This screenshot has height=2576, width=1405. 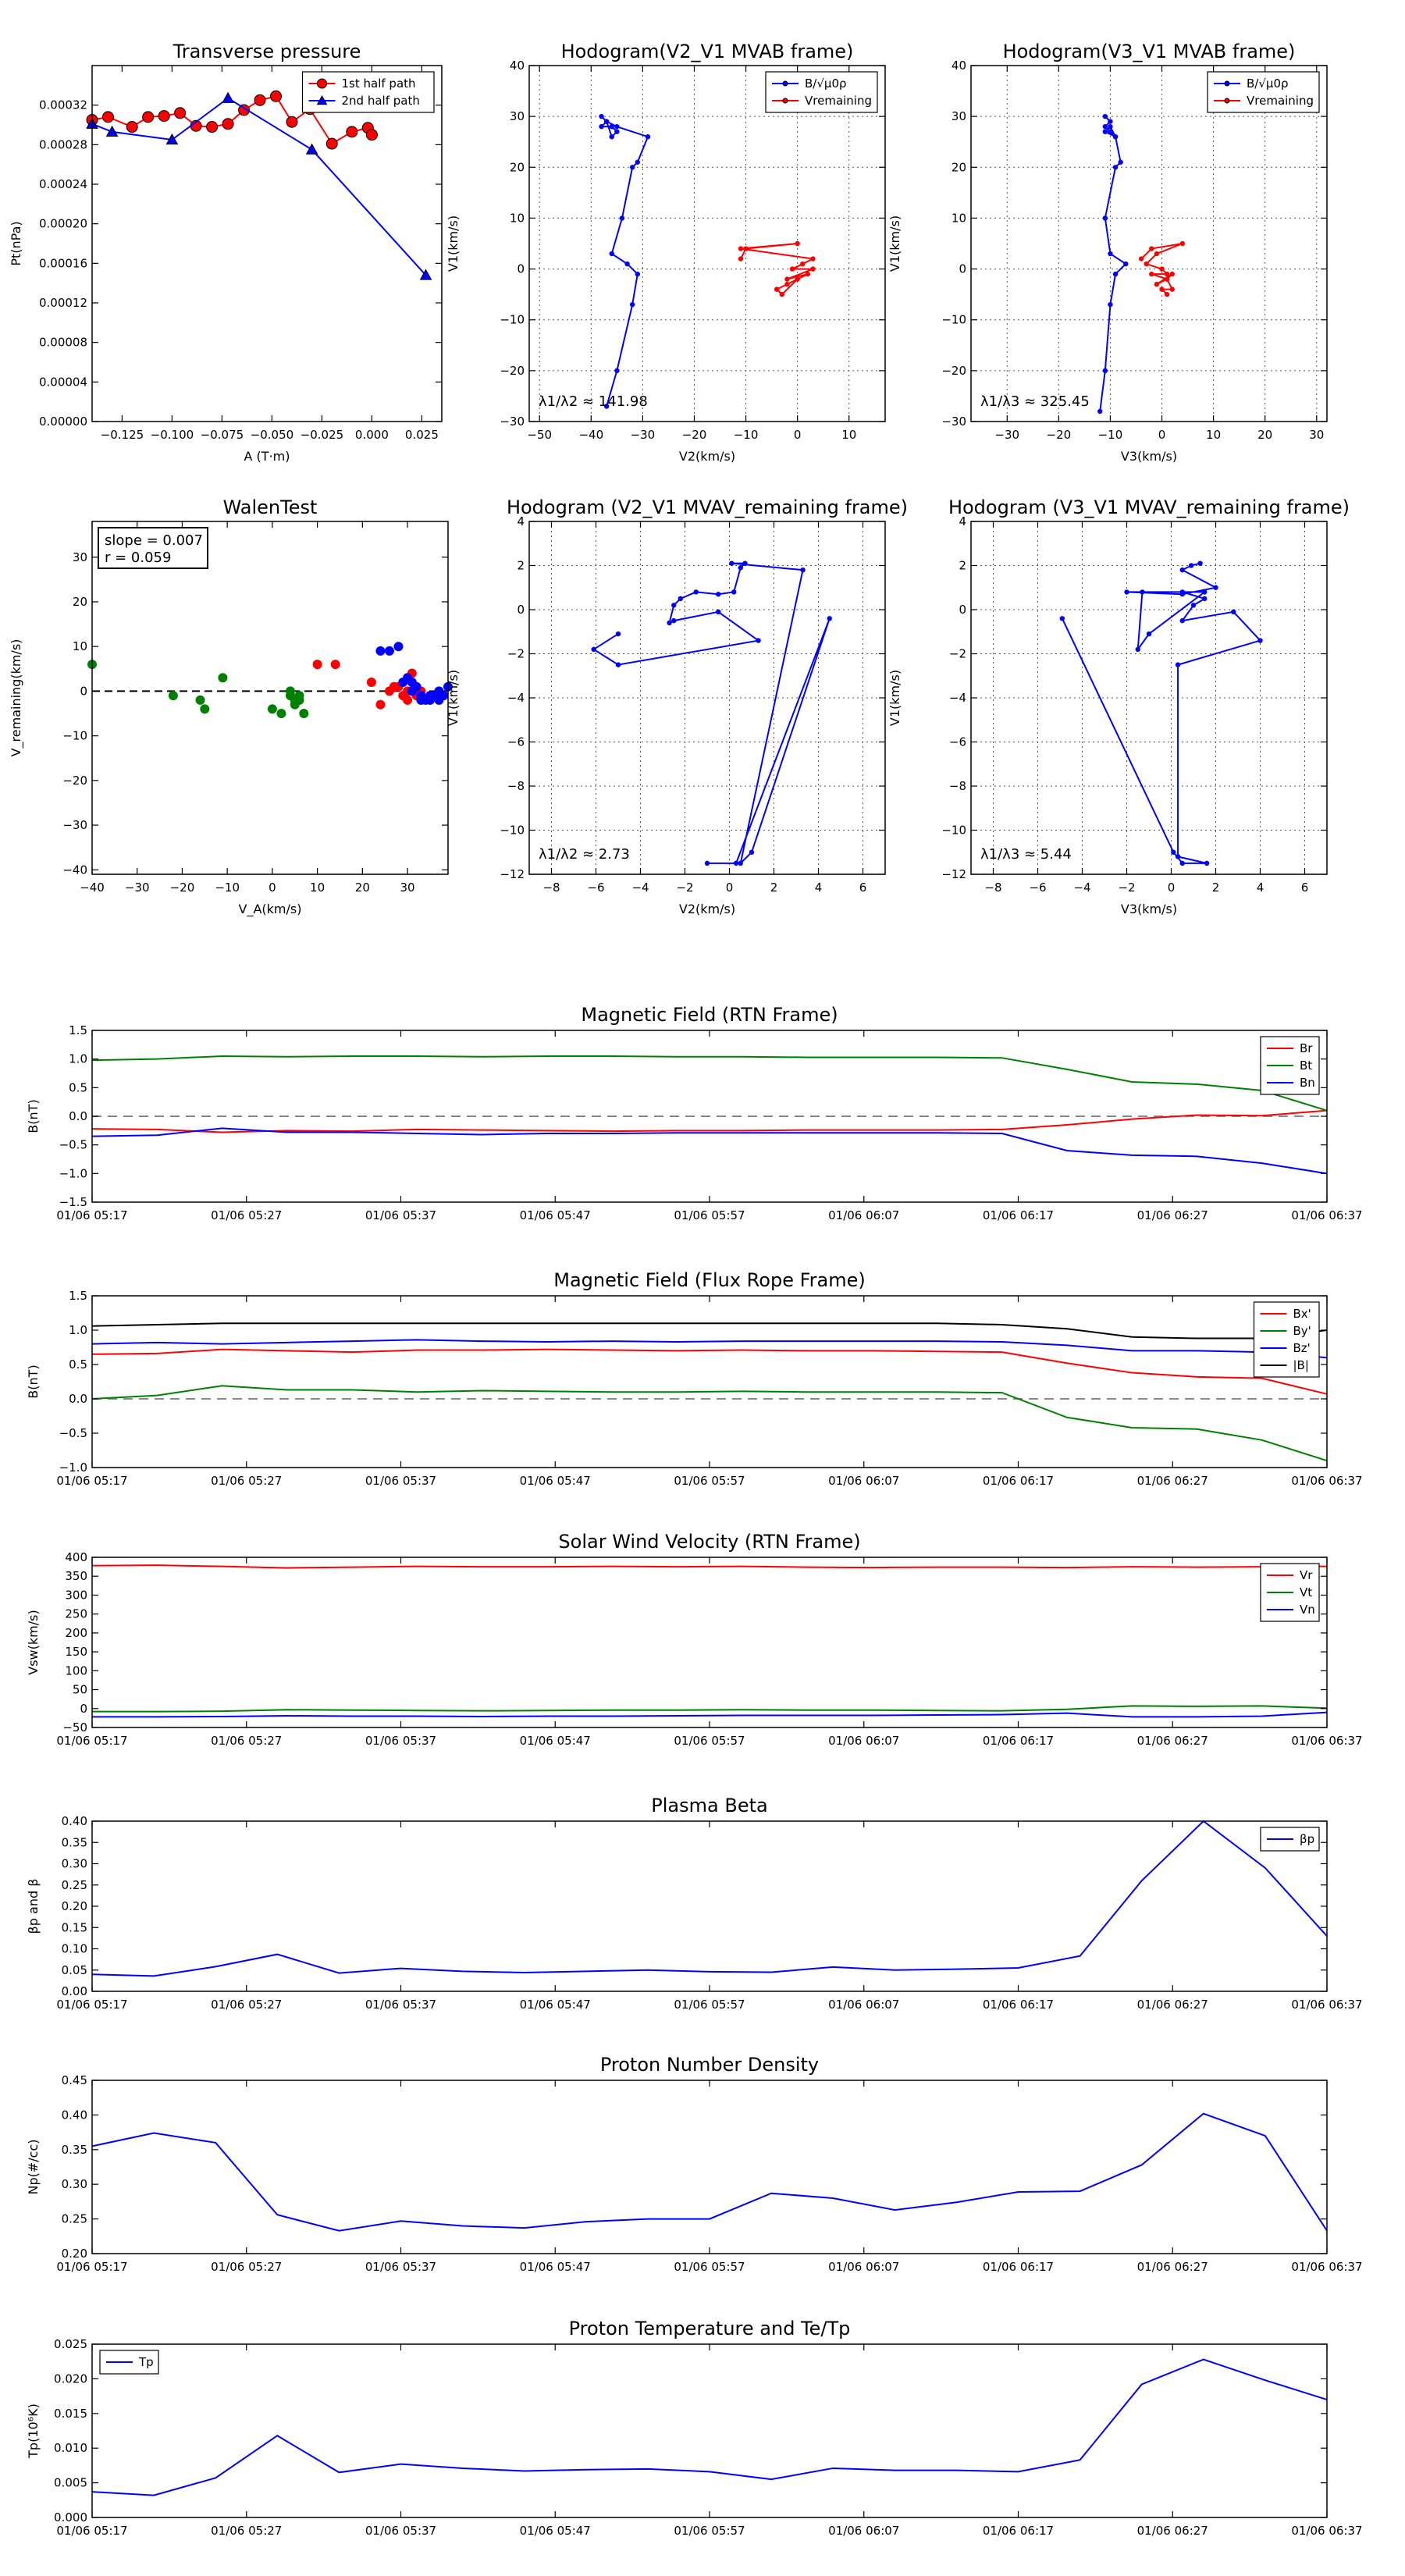 What do you see at coordinates (1306, 1592) in the screenshot?
I see `legend-label: Vt` at bounding box center [1306, 1592].